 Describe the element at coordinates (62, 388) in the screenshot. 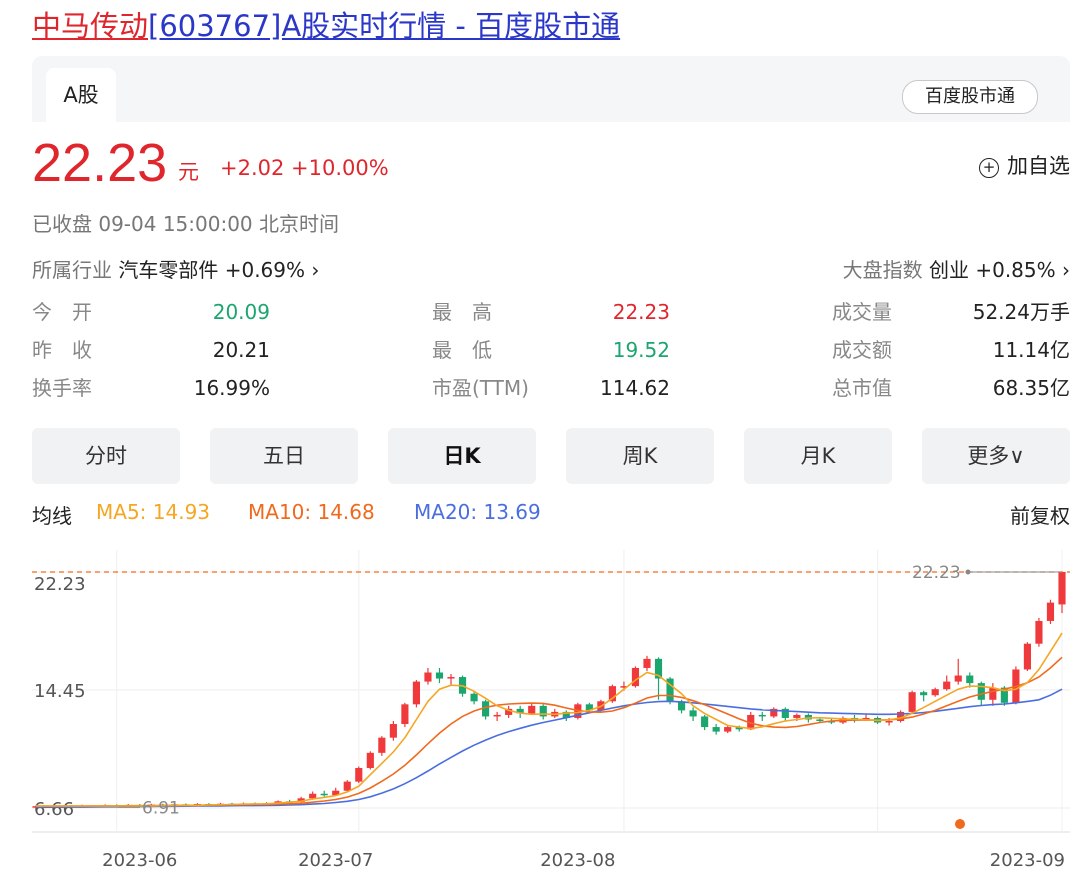

I see `stat-label-turnover: 换手率` at that location.